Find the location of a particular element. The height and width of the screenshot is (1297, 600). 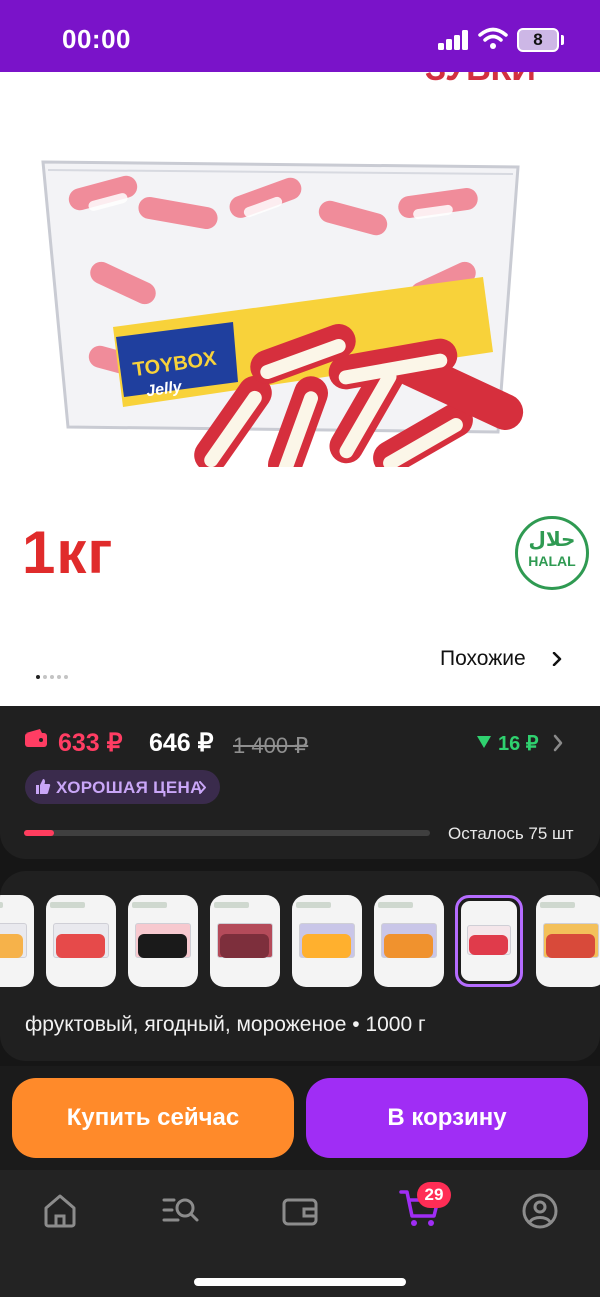

status-time: 00:00 is located at coordinates (96, 39).